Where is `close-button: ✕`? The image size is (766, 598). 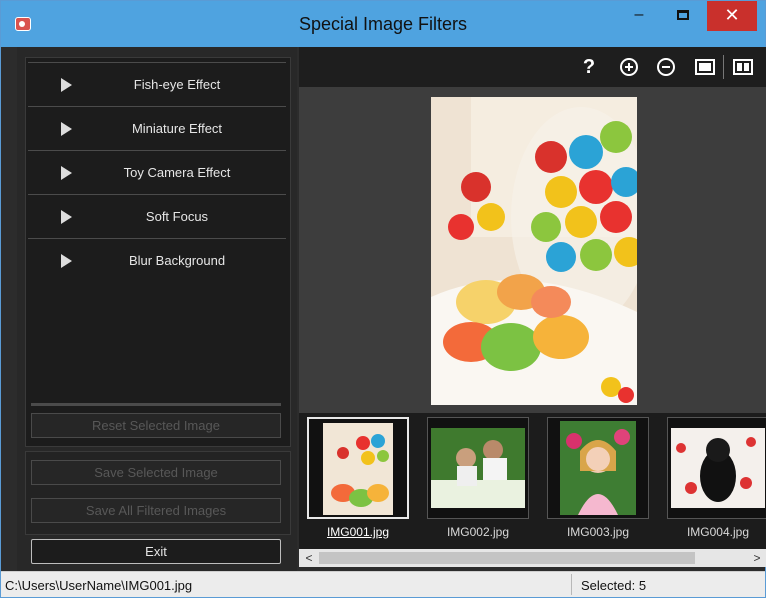
close-button: ✕ is located at coordinates (732, 16).